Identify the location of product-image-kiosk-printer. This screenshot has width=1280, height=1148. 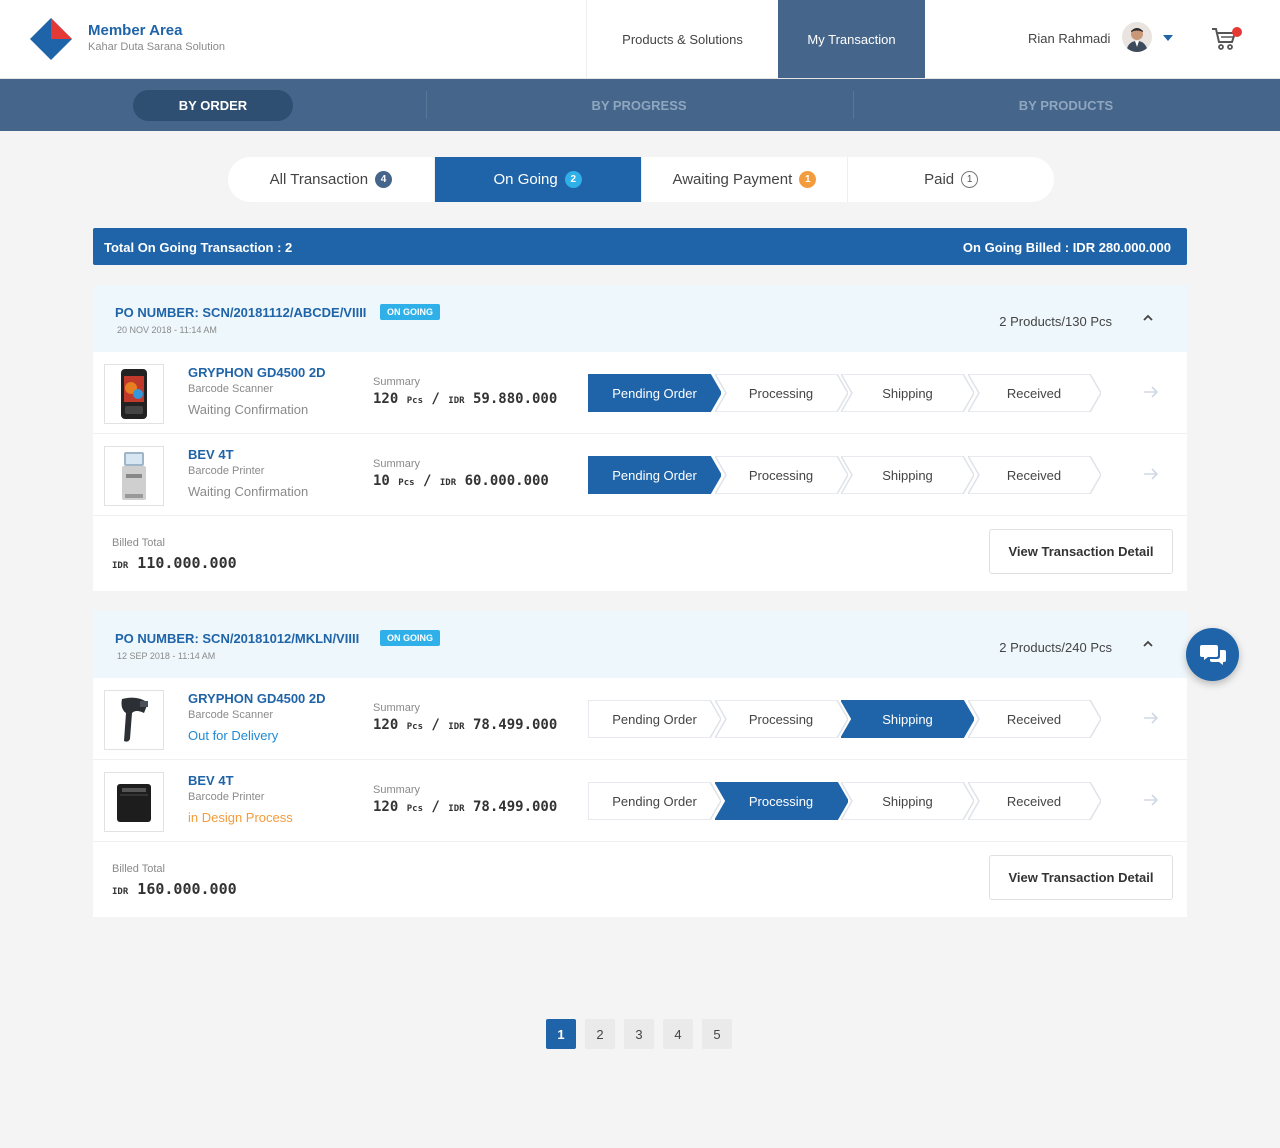
(134, 476).